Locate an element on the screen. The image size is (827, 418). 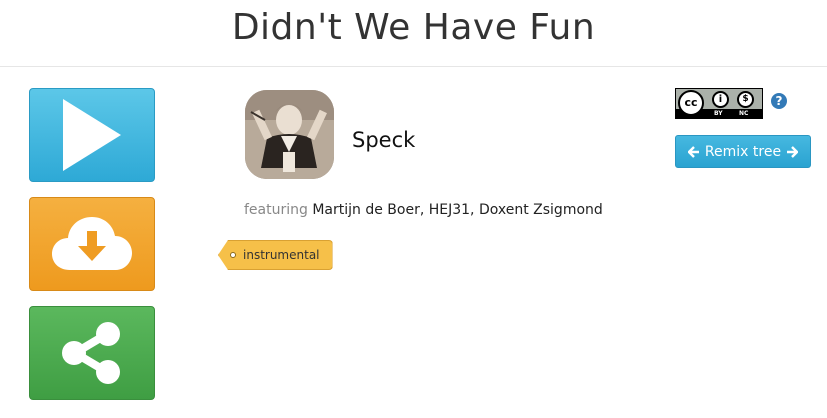
header-divider is located at coordinates (413, 66).